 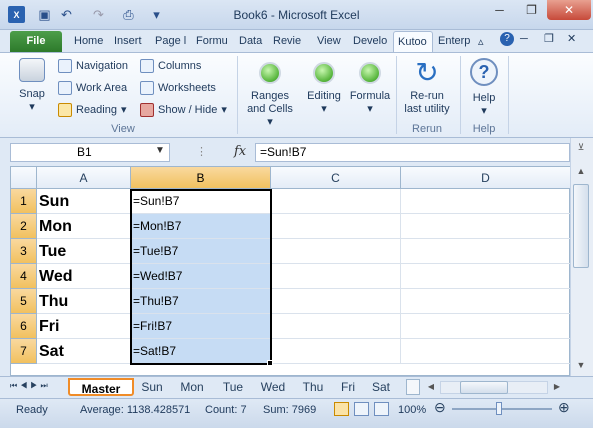 I want to click on name-box: B1, so click(x=90, y=152).